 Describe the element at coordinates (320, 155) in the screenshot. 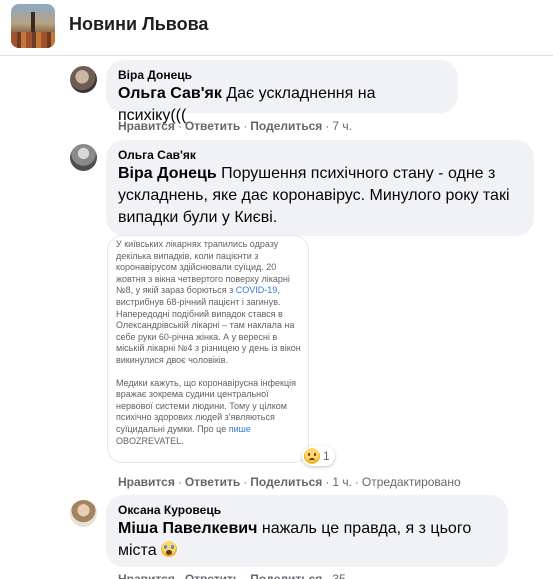

I see `comment-author: Ольга Сав'як` at that location.